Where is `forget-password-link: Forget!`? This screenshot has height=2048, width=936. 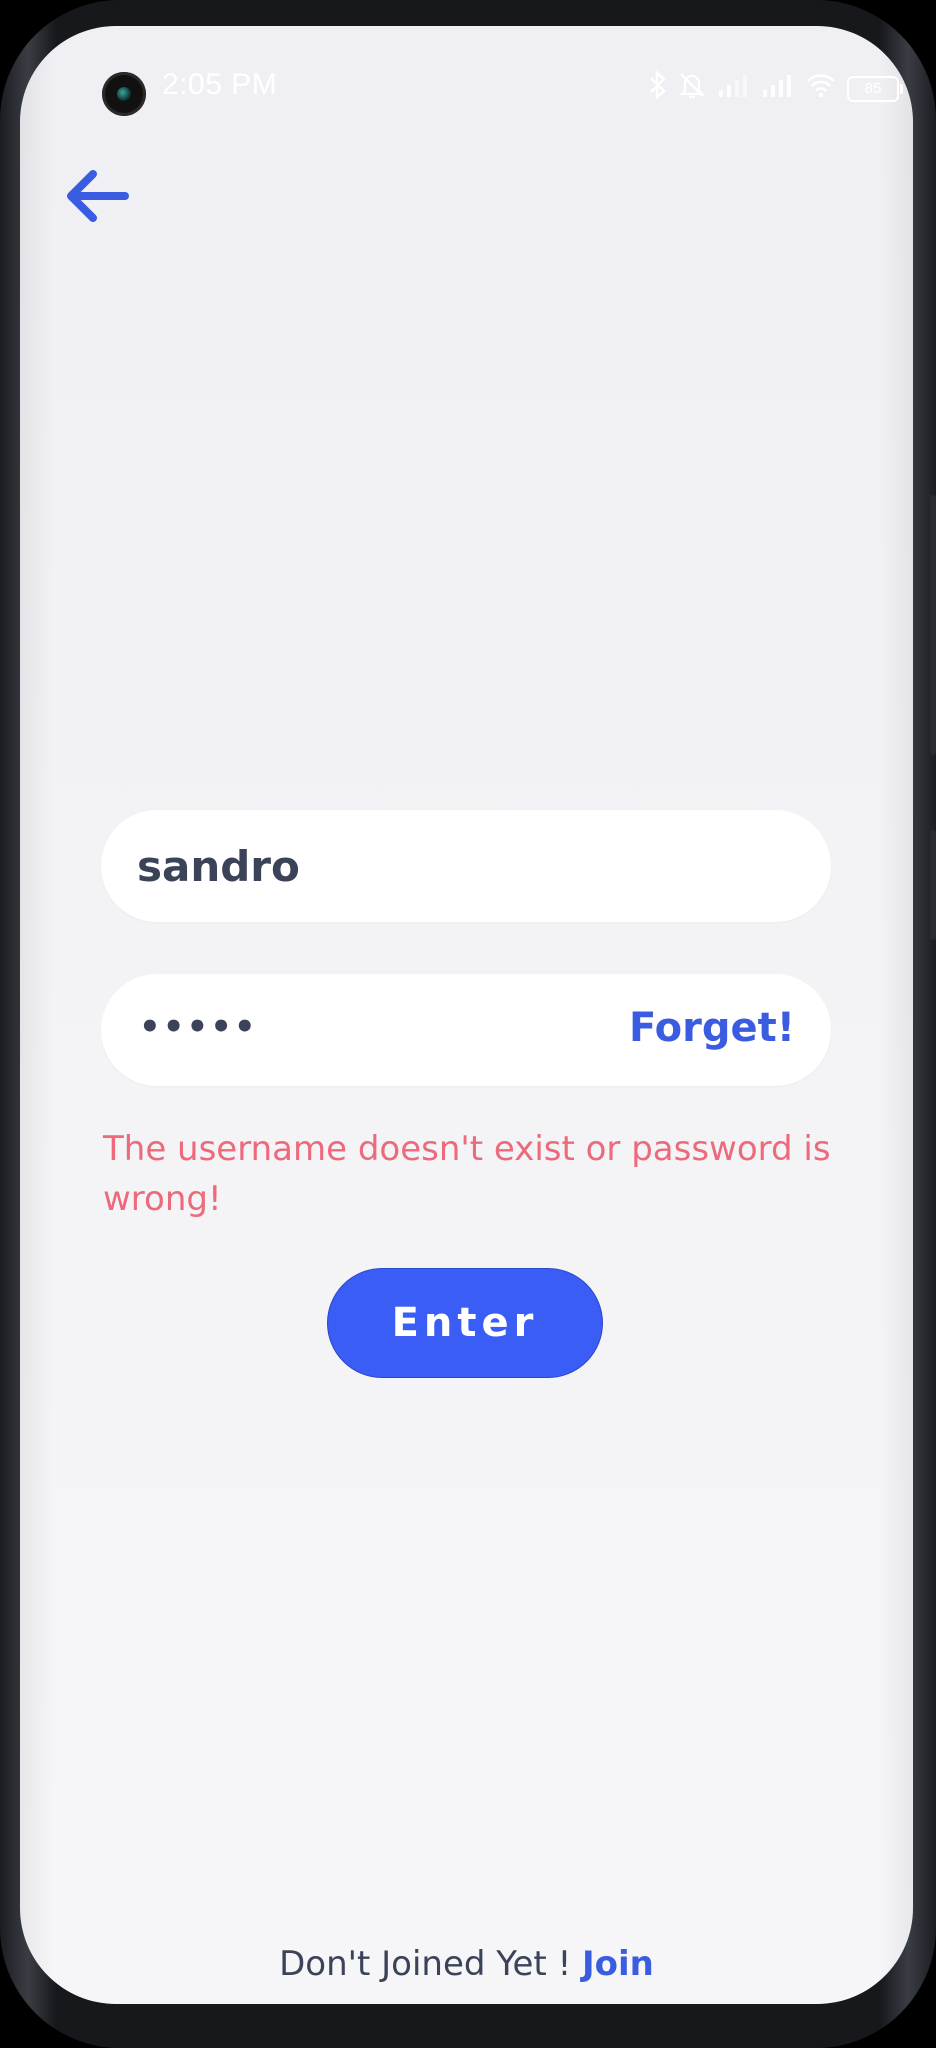 forget-password-link: Forget! is located at coordinates (712, 1030).